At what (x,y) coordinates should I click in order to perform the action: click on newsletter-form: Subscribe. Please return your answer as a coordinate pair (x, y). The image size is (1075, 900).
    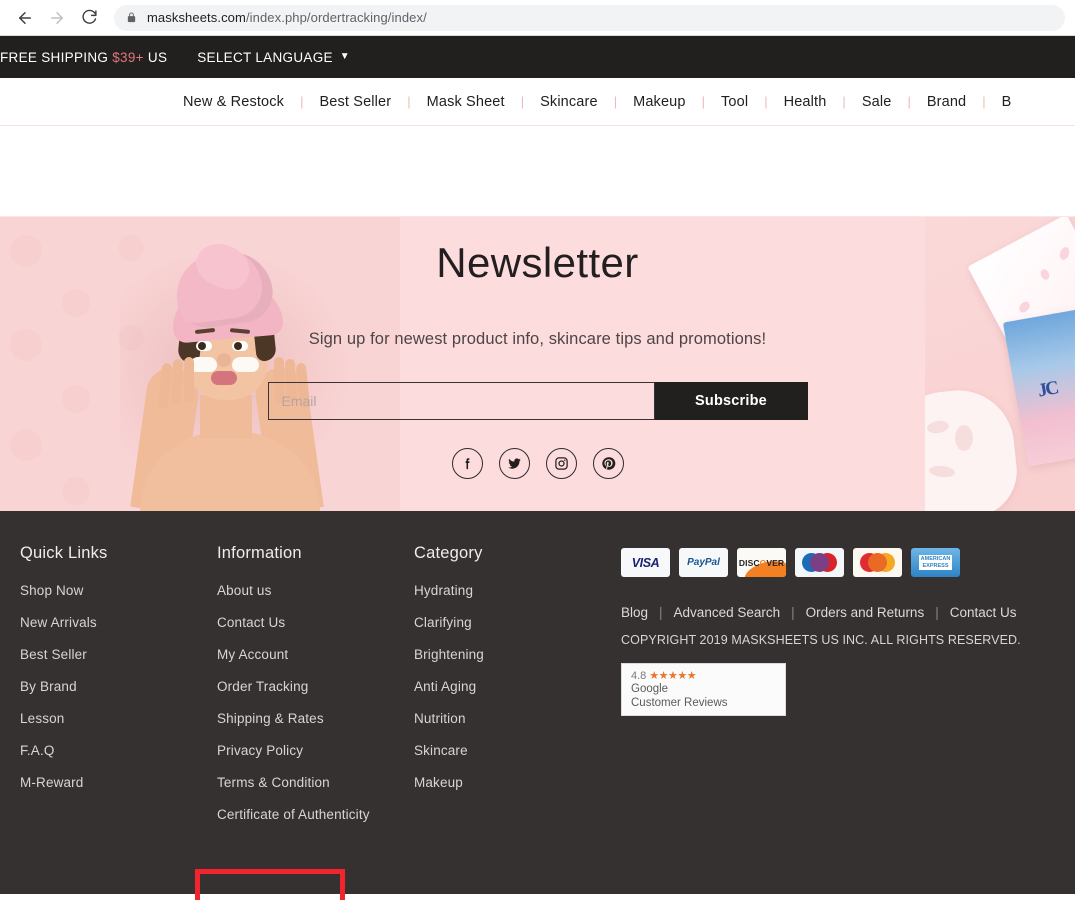
    Looking at the image, I should click on (537, 401).